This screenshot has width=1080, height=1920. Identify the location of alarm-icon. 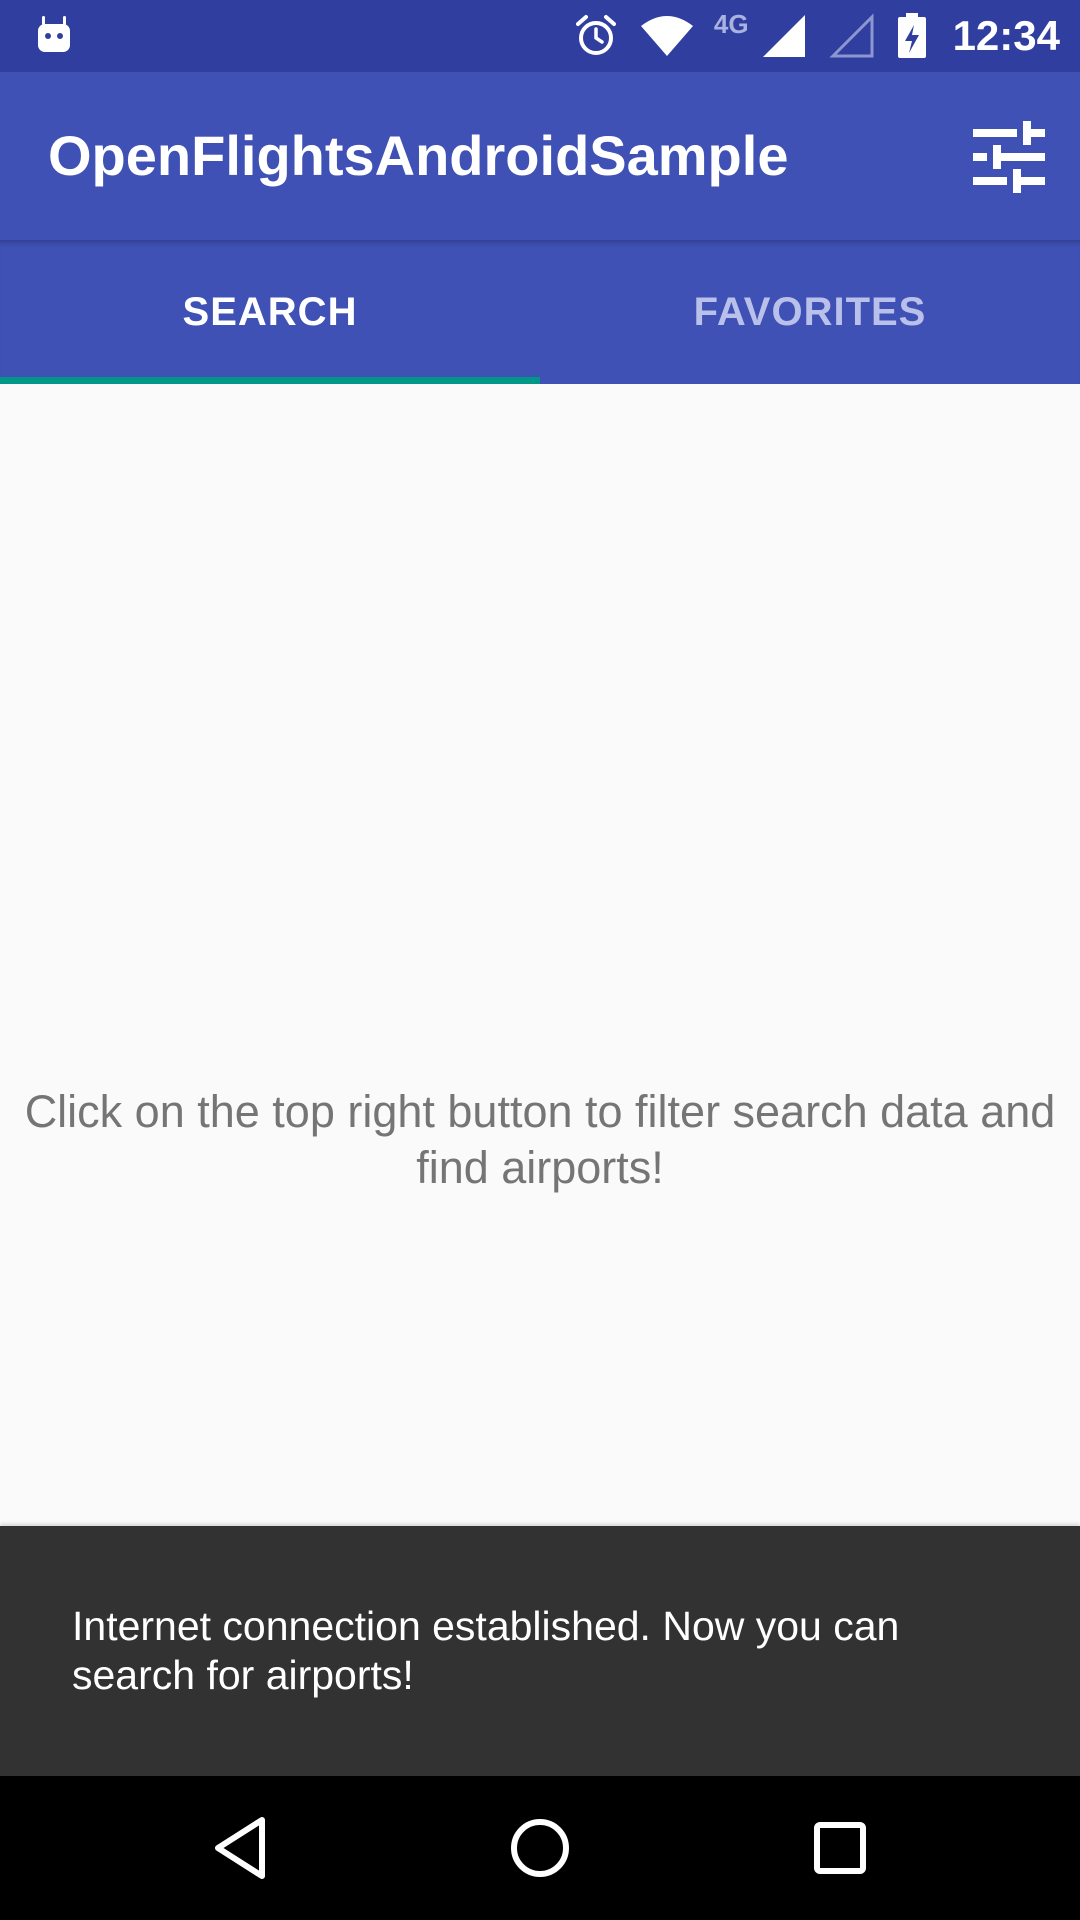
(595, 35).